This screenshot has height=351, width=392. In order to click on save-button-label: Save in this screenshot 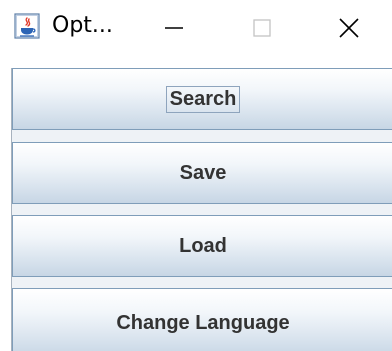, I will do `click(203, 172)`.